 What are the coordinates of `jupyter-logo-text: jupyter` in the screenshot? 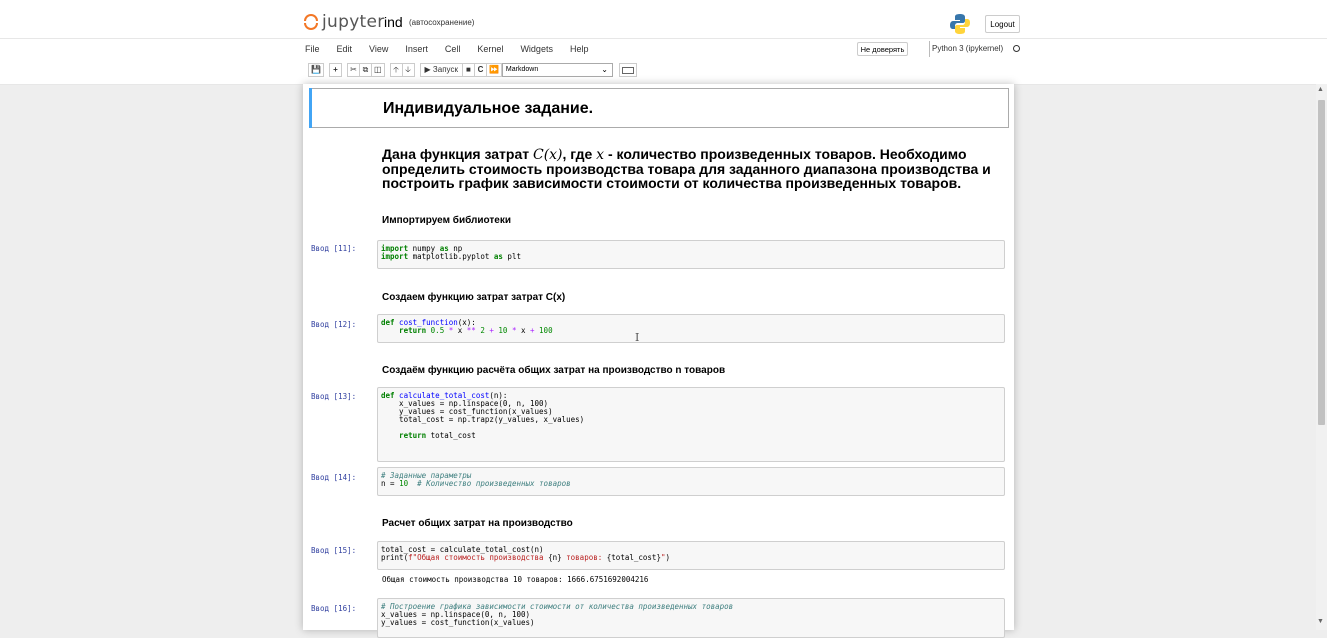 It's located at (353, 22).